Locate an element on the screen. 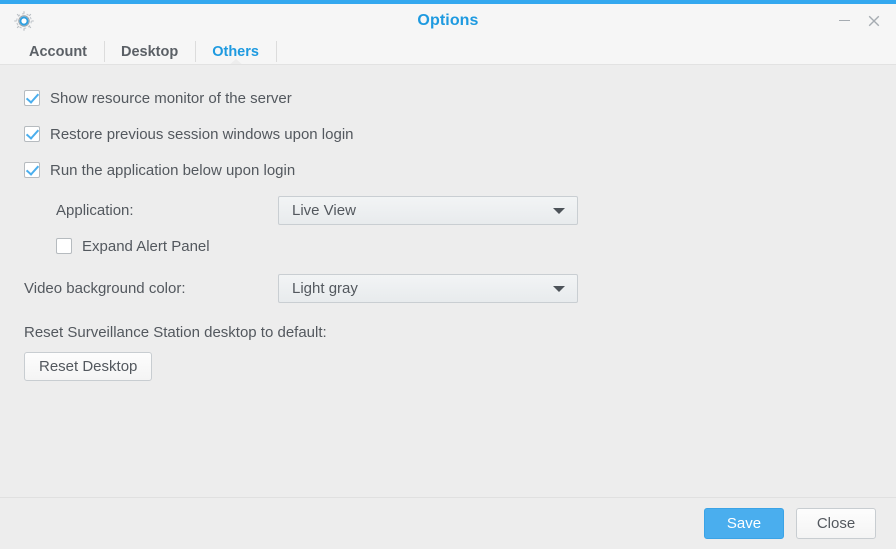  checkbox-row-show-resource-monitor: Show resource monitor of the server is located at coordinates (460, 98).